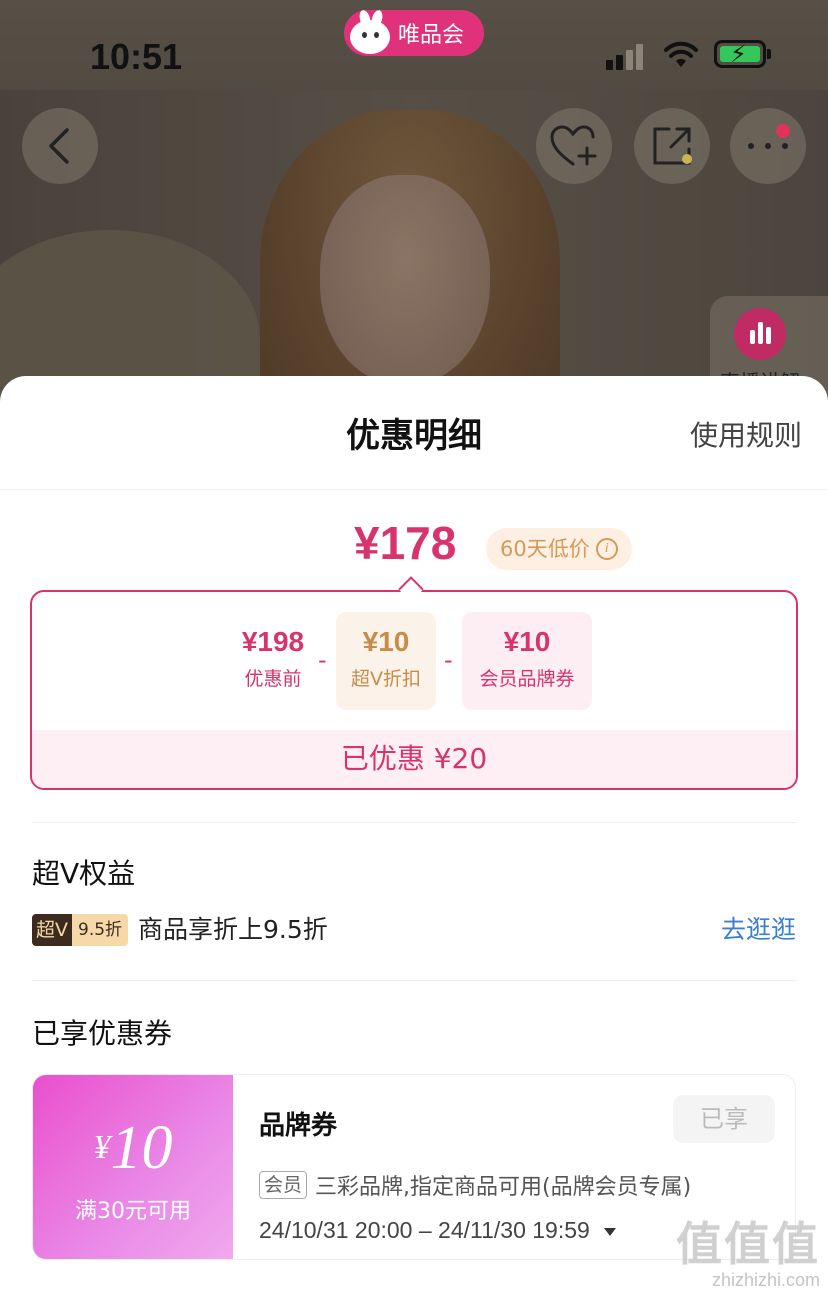 Image resolution: width=828 pixels, height=1304 pixels. Describe the element at coordinates (609, 1231) in the screenshot. I see `caret-down-icon` at that location.